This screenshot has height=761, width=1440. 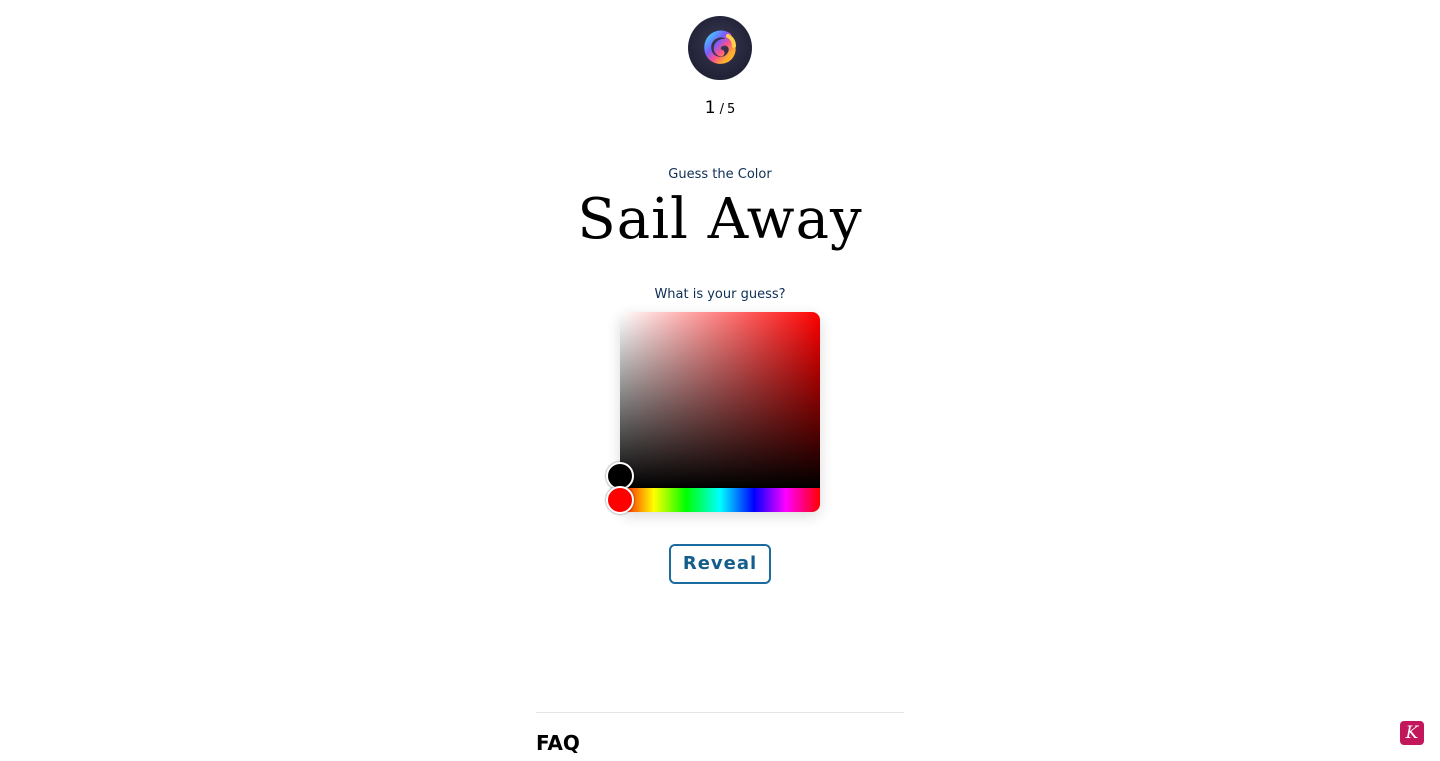 I want to click on k-badge-icon: K, so click(x=1412, y=733).